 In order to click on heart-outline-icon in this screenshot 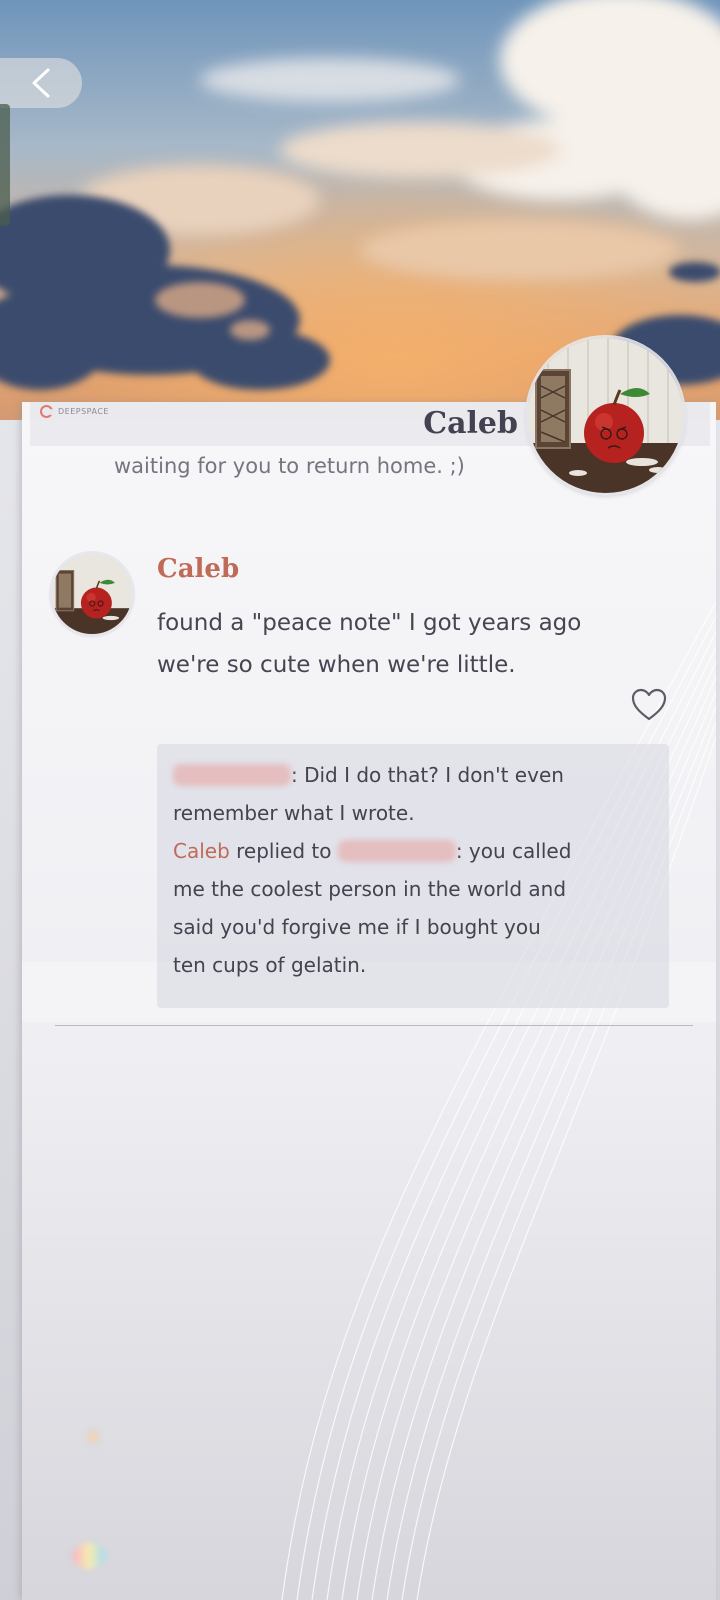, I will do `click(649, 704)`.